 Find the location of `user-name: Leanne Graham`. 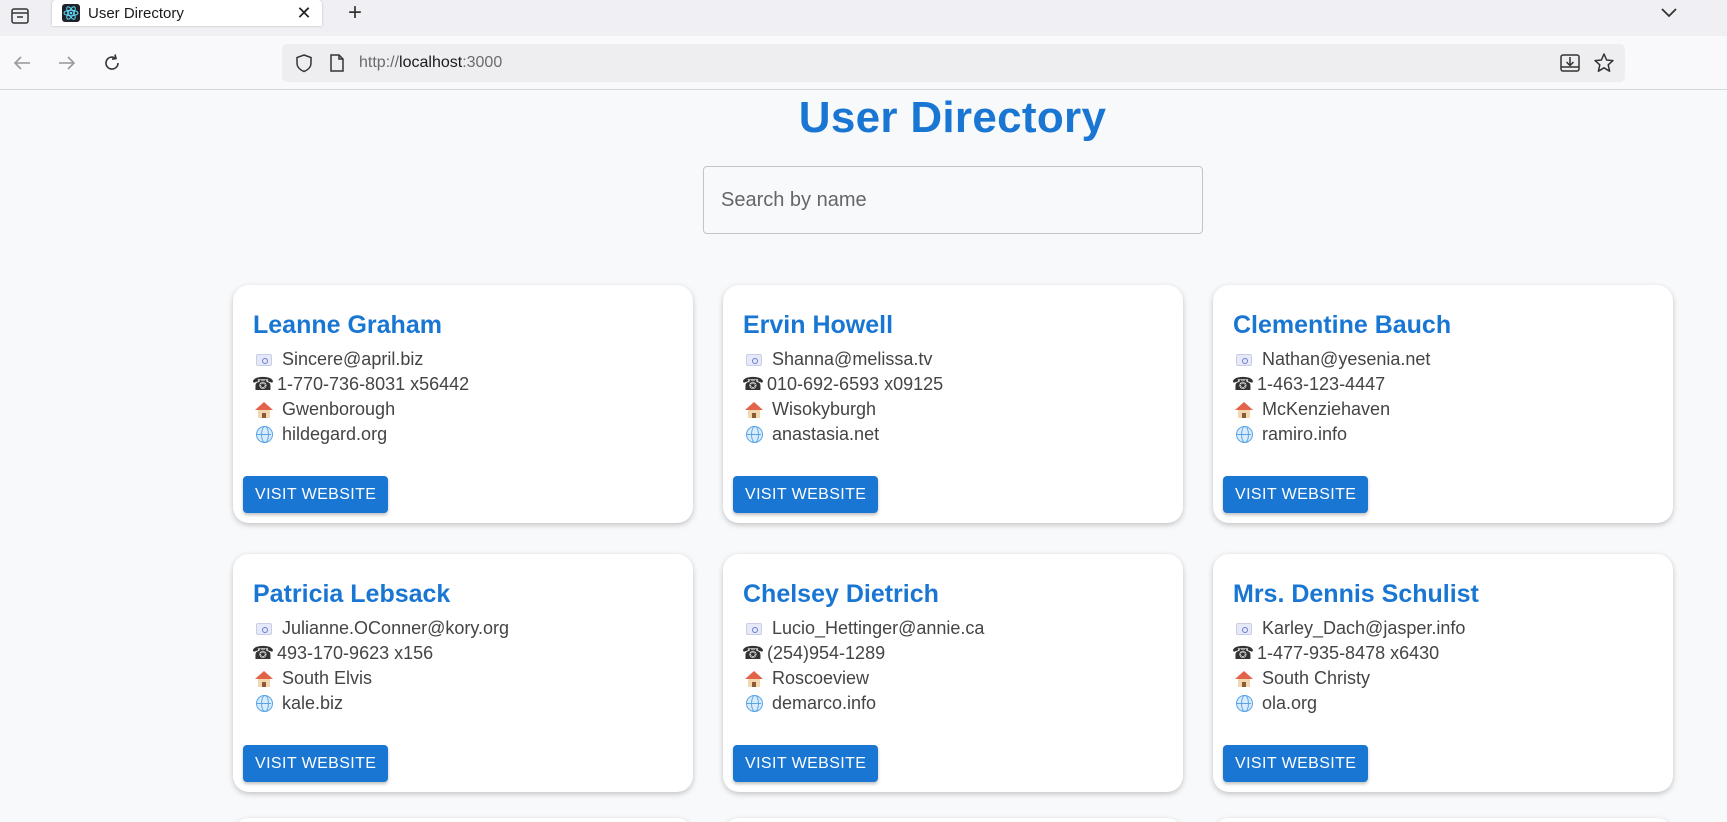

user-name: Leanne Graham is located at coordinates (347, 325).